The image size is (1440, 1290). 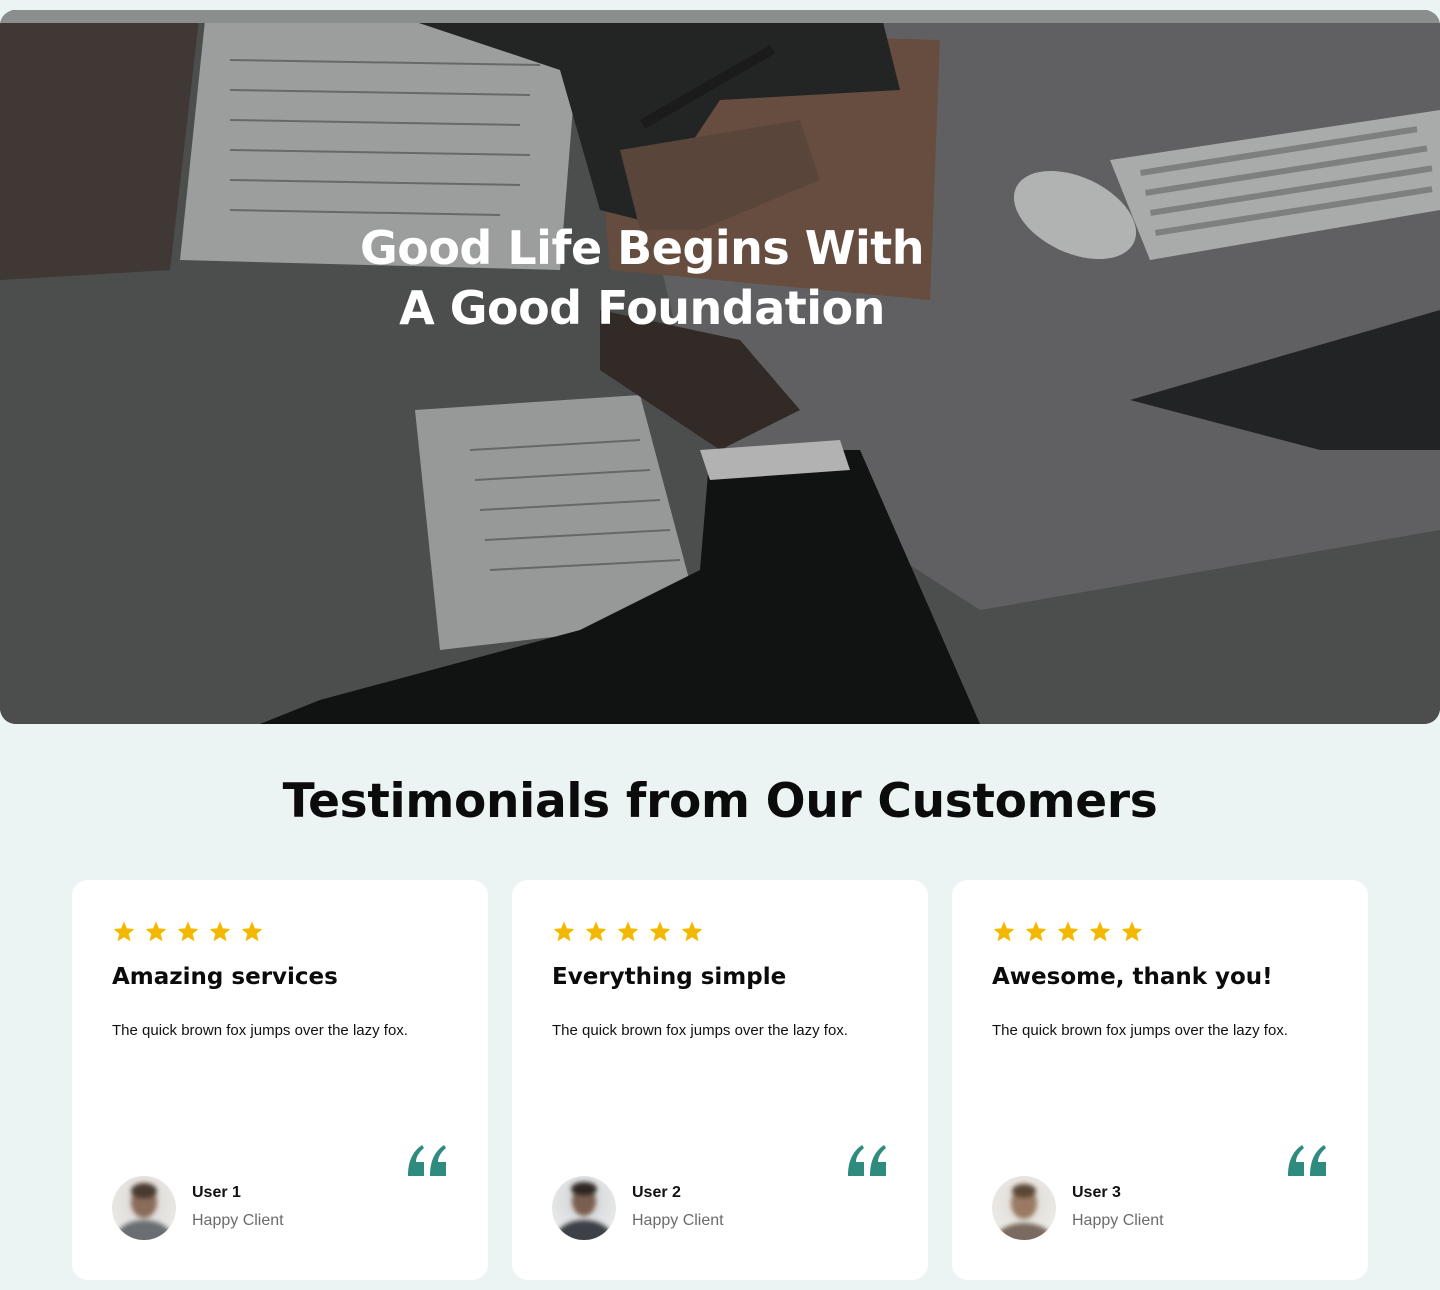 I want to click on hero-title-line-1: Good Life Begins With, so click(x=642, y=248).